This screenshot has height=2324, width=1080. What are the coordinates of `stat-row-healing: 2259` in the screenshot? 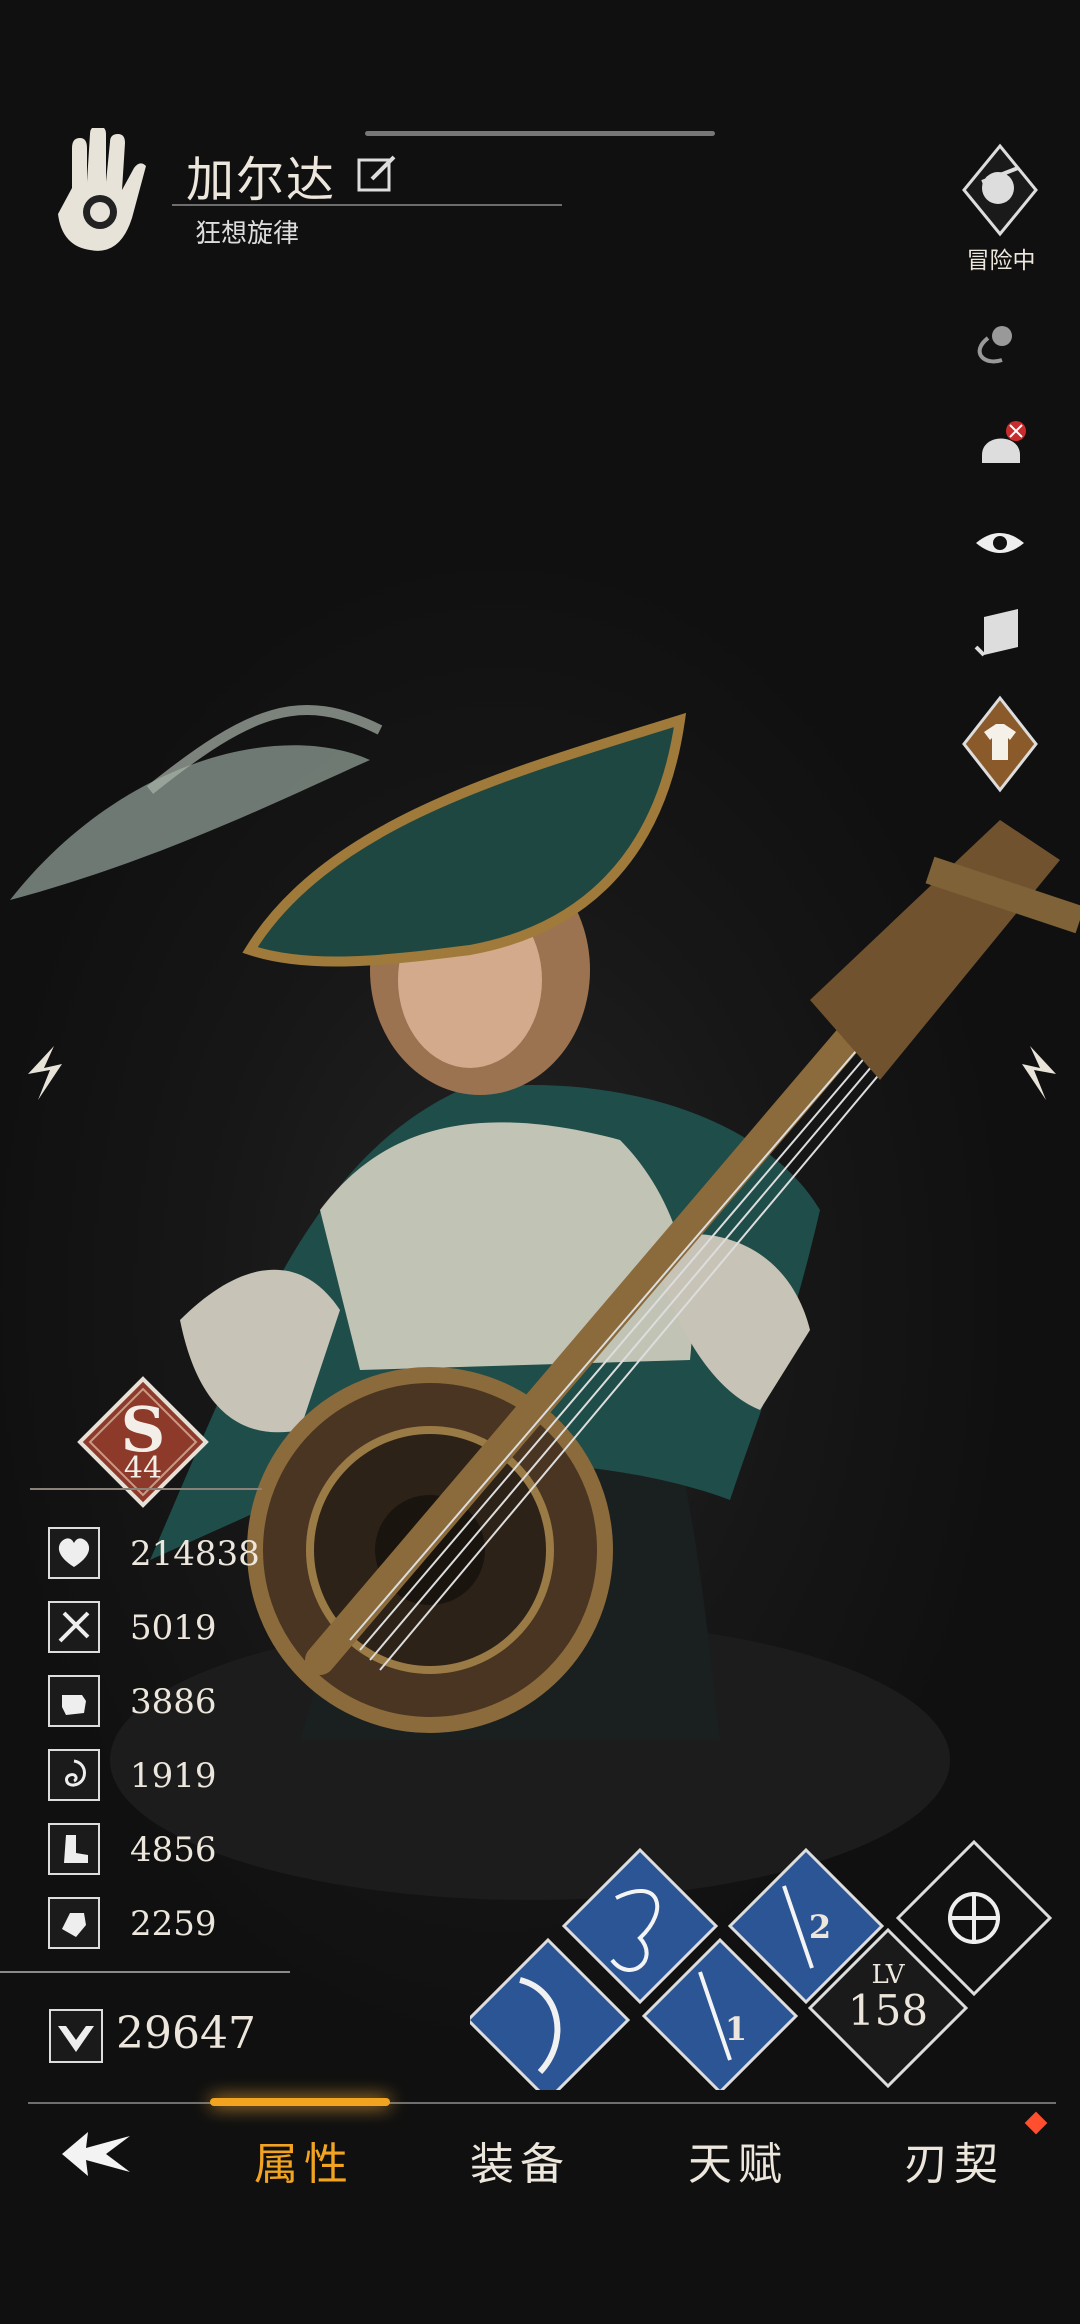 It's located at (168, 1925).